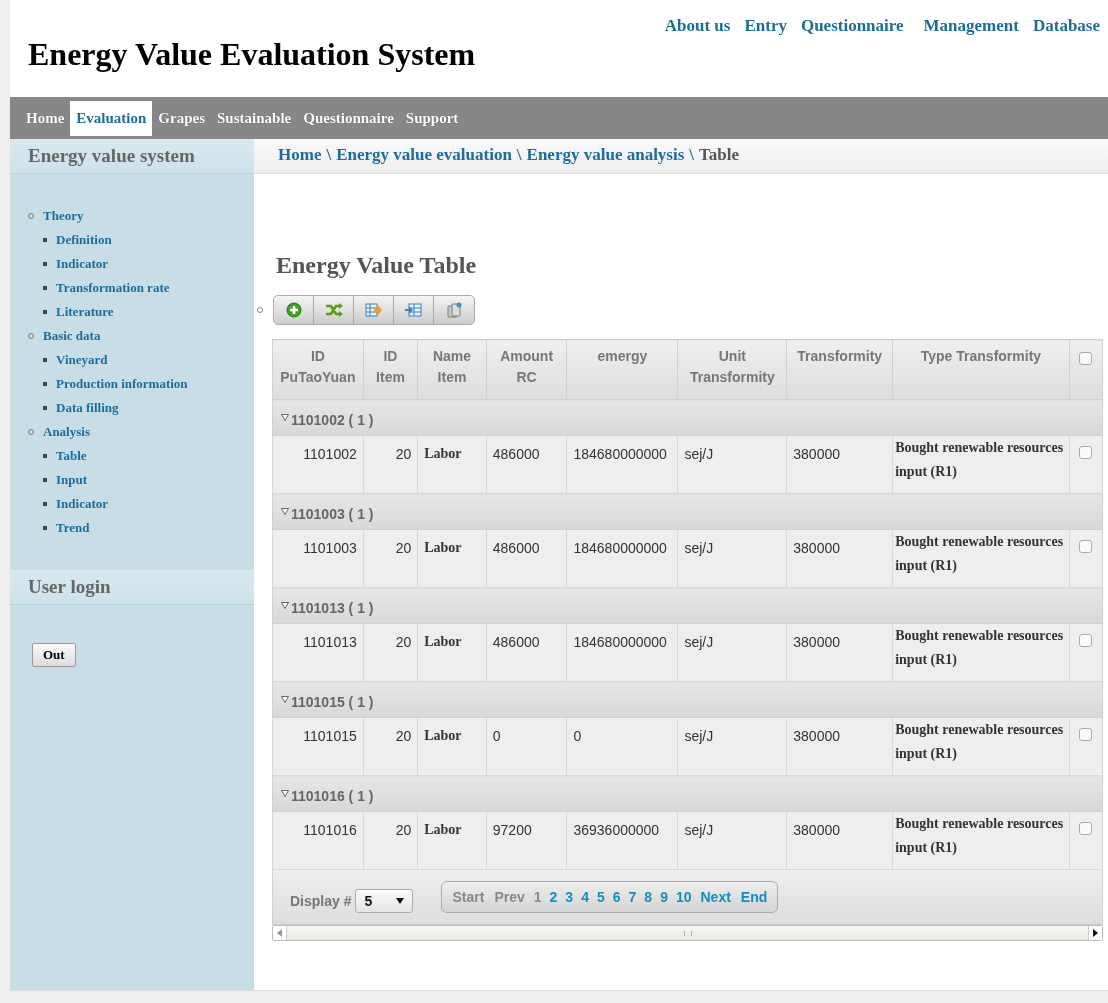  Describe the element at coordinates (424, 156) in the screenshot. I see `breadcrumb-link: Energy value evaluation` at that location.